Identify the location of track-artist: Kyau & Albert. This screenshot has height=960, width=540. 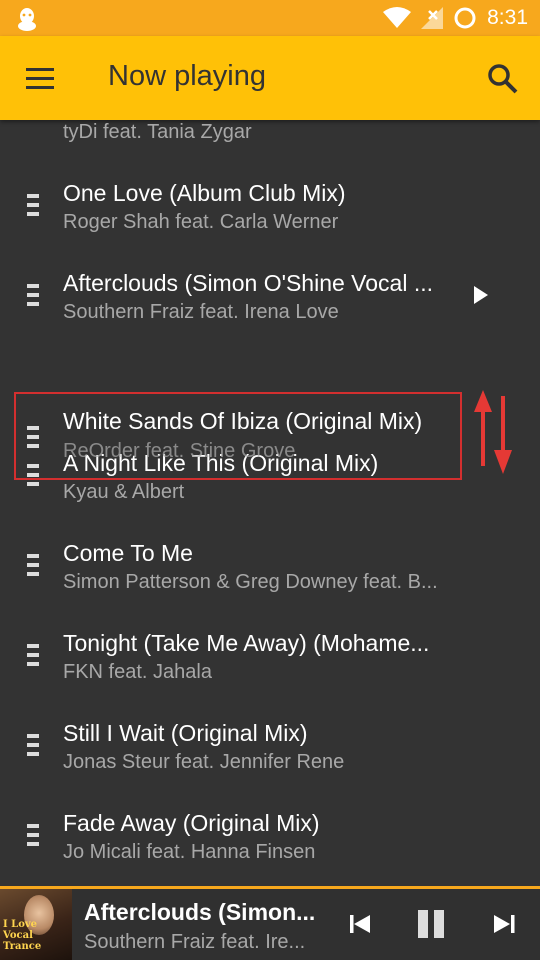
(124, 492).